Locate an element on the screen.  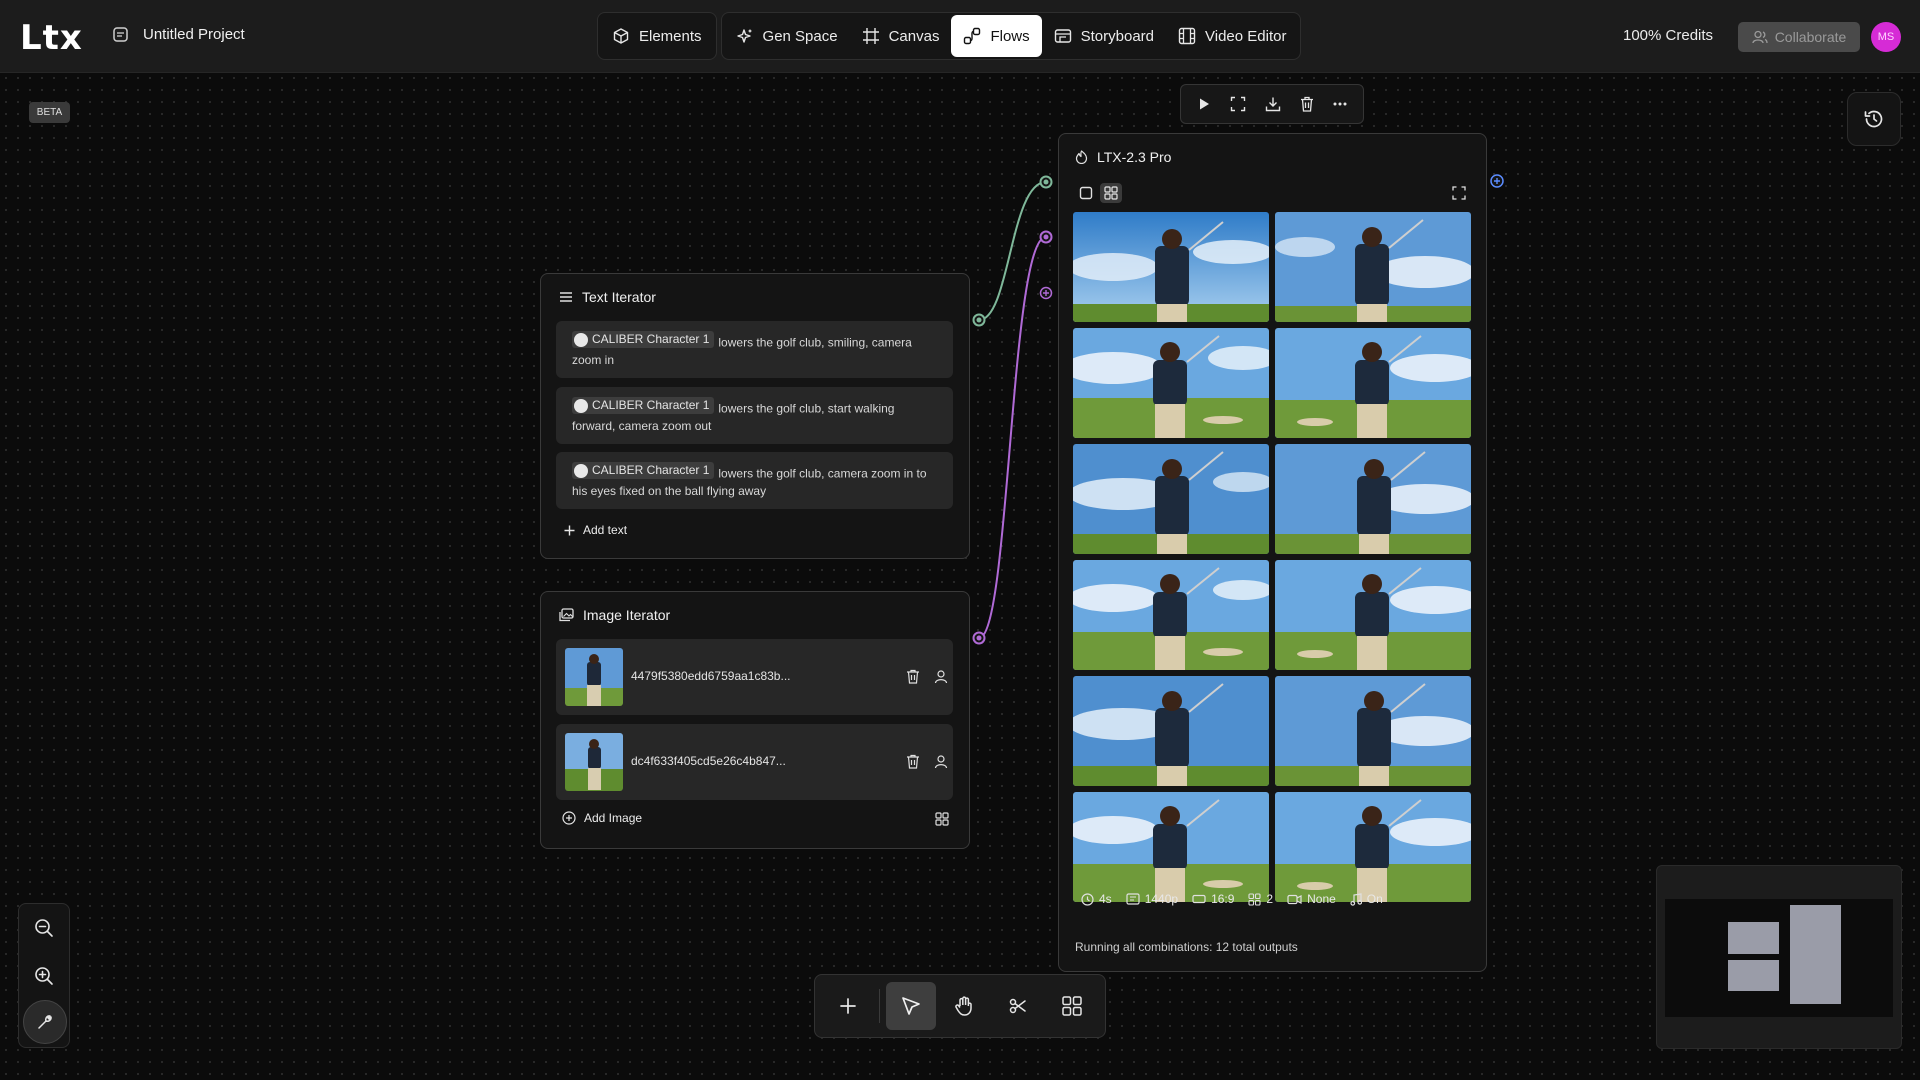
node-toolbar is located at coordinates (1272, 104).